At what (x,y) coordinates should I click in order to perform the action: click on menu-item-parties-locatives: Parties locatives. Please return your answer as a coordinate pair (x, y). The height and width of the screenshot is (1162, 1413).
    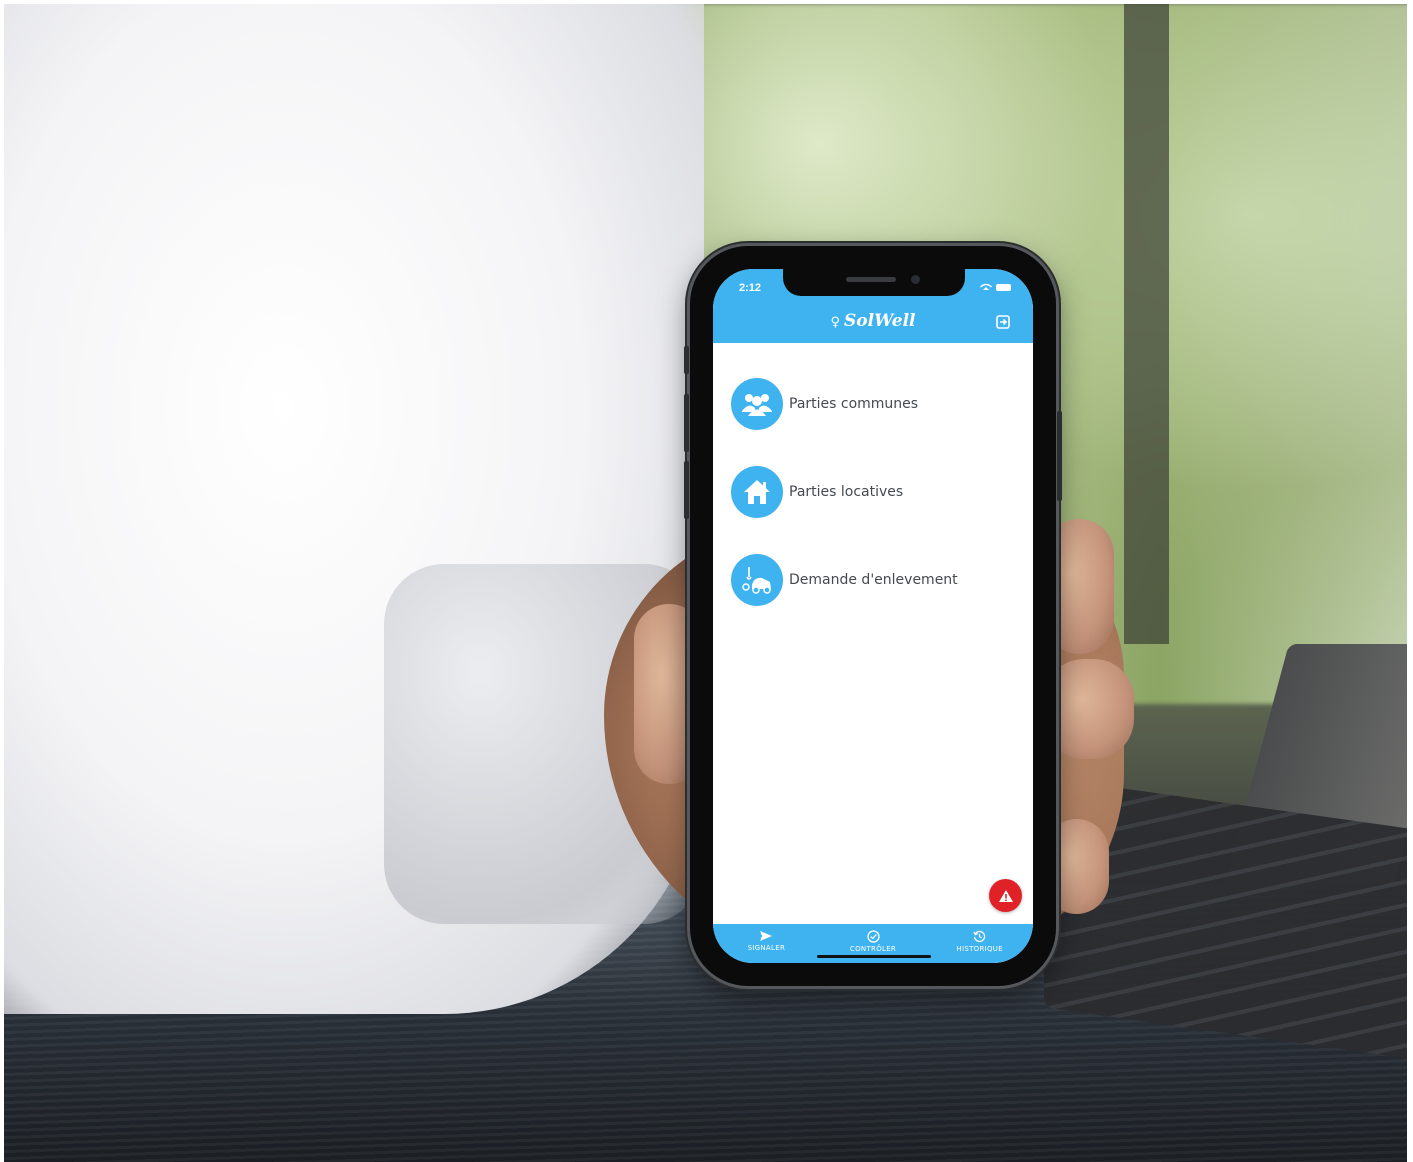
    Looking at the image, I should click on (876, 492).